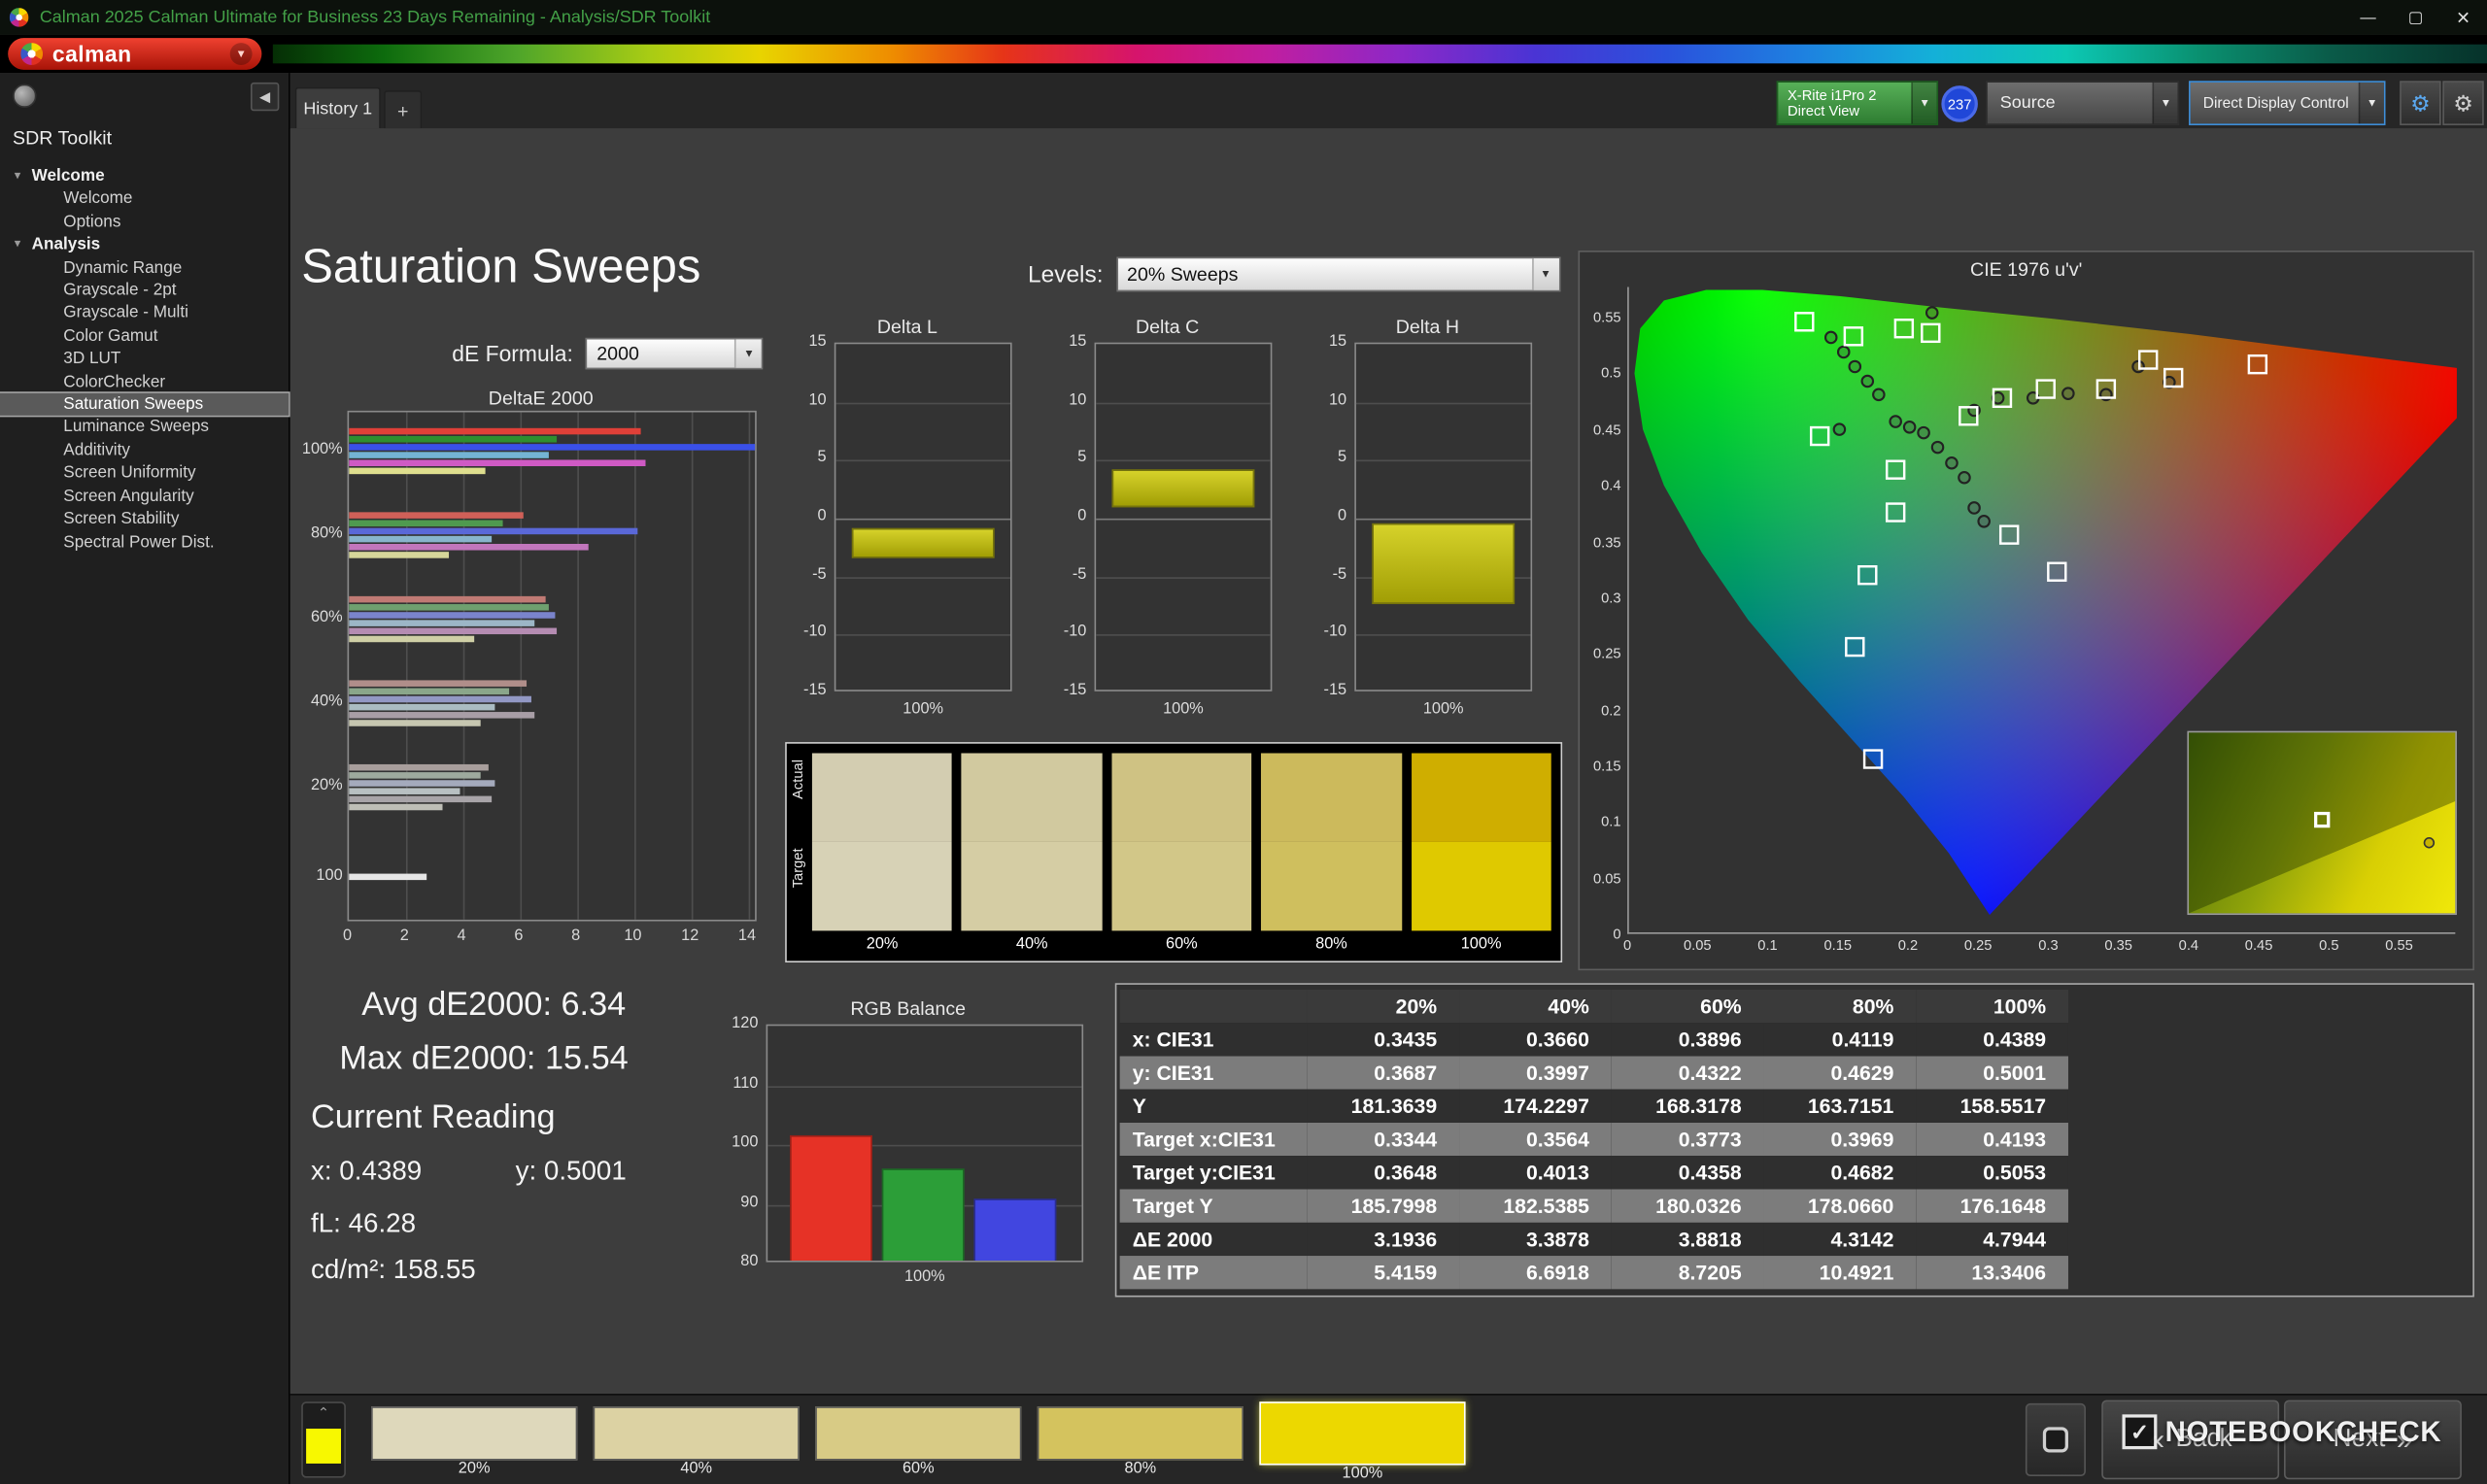  What do you see at coordinates (2322, 820) in the screenshot?
I see `inset-target-marker` at bounding box center [2322, 820].